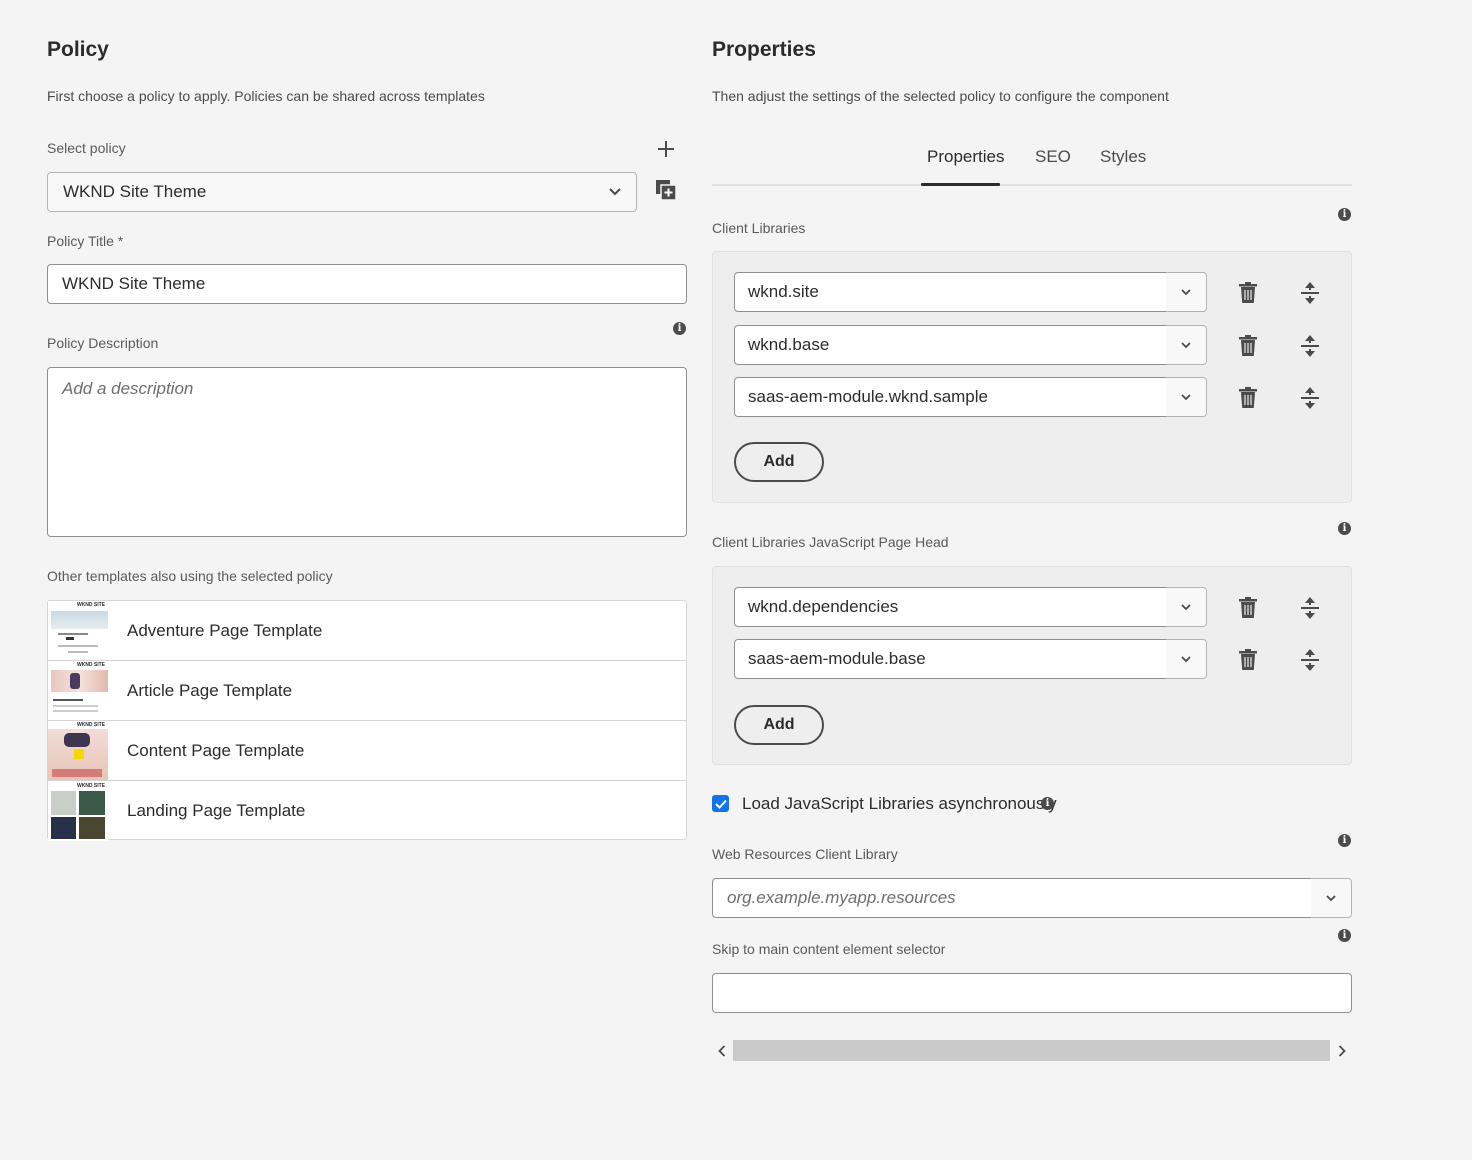  I want to click on policy-description-info: i, so click(679, 328).